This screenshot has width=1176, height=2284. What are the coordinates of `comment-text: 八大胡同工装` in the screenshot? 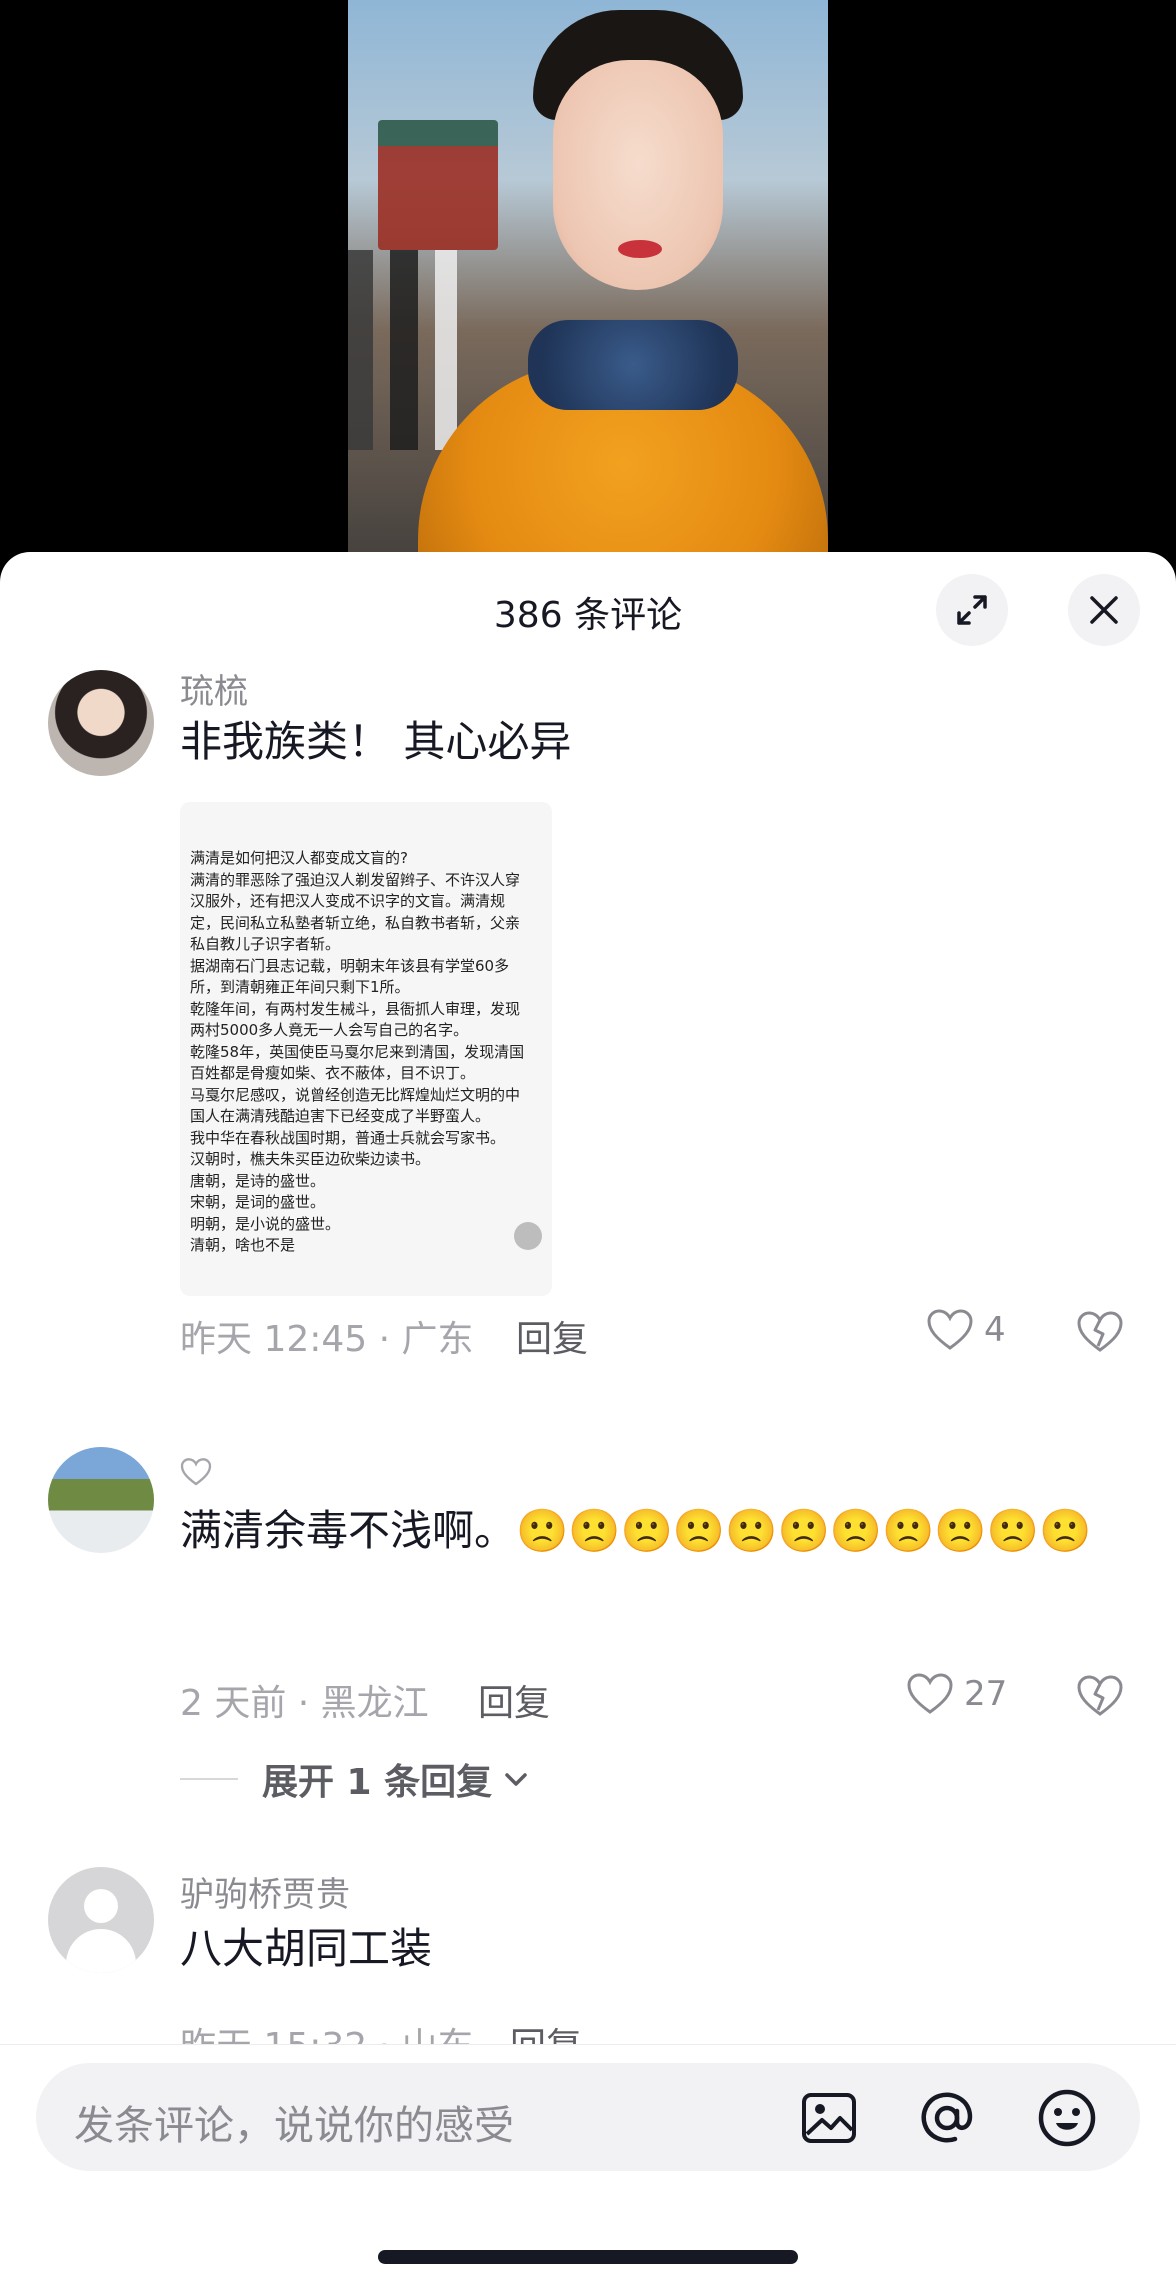 It's located at (306, 1948).